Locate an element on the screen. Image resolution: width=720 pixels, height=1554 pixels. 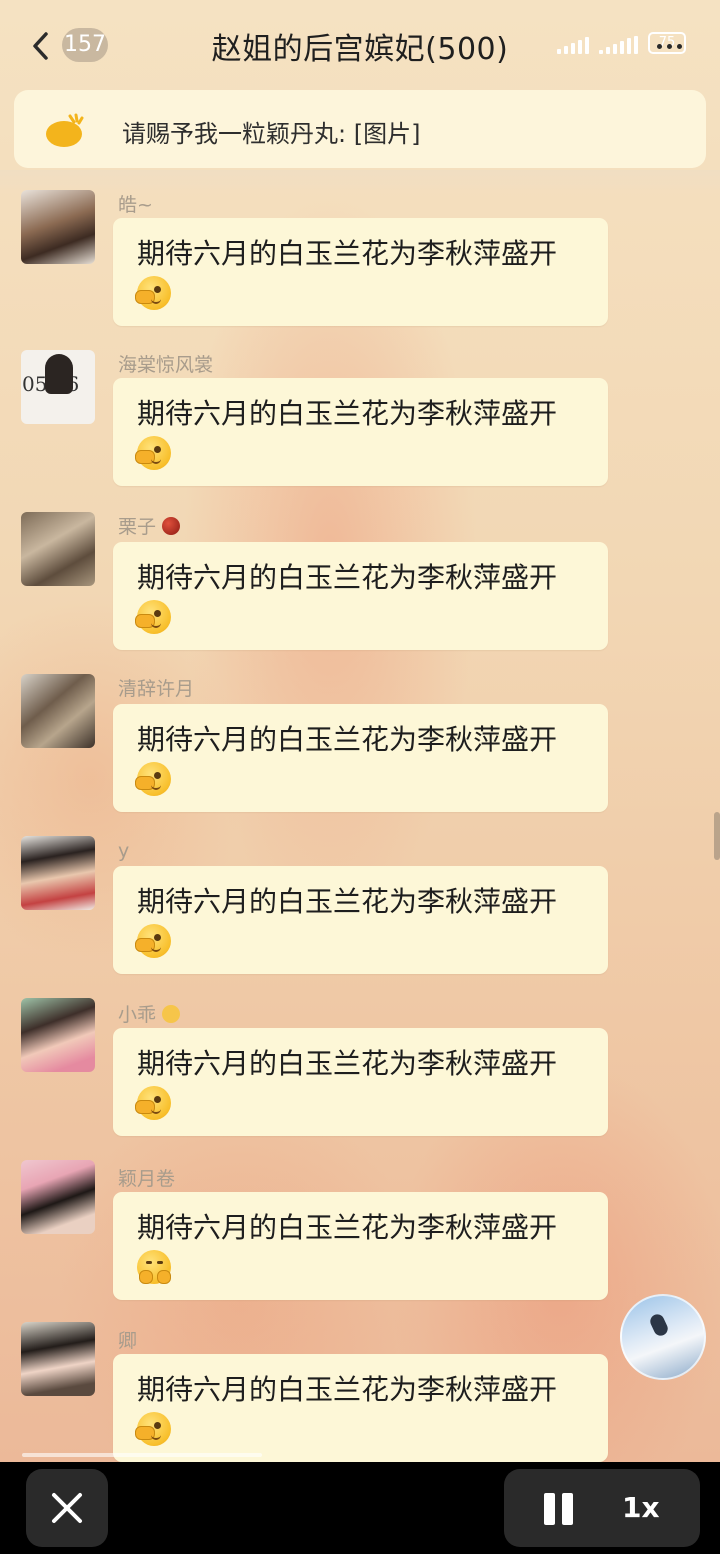
message-row: 05 06 海棠惊风裳 期待六月的白玉兰花为李秋萍盛开 is located at coordinates (360, 431).